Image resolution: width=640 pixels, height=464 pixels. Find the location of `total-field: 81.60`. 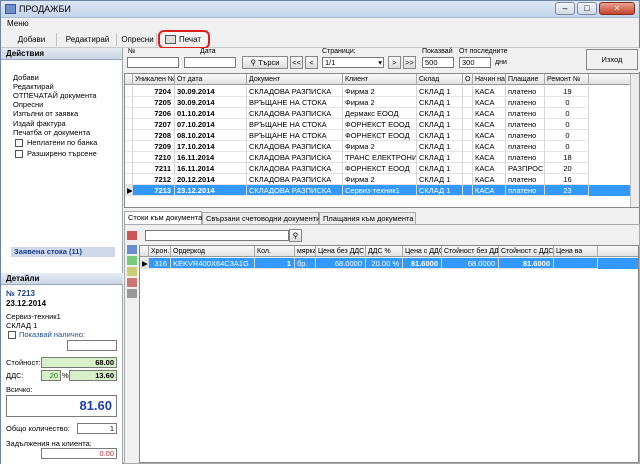

total-field: 81.60 is located at coordinates (61, 406).